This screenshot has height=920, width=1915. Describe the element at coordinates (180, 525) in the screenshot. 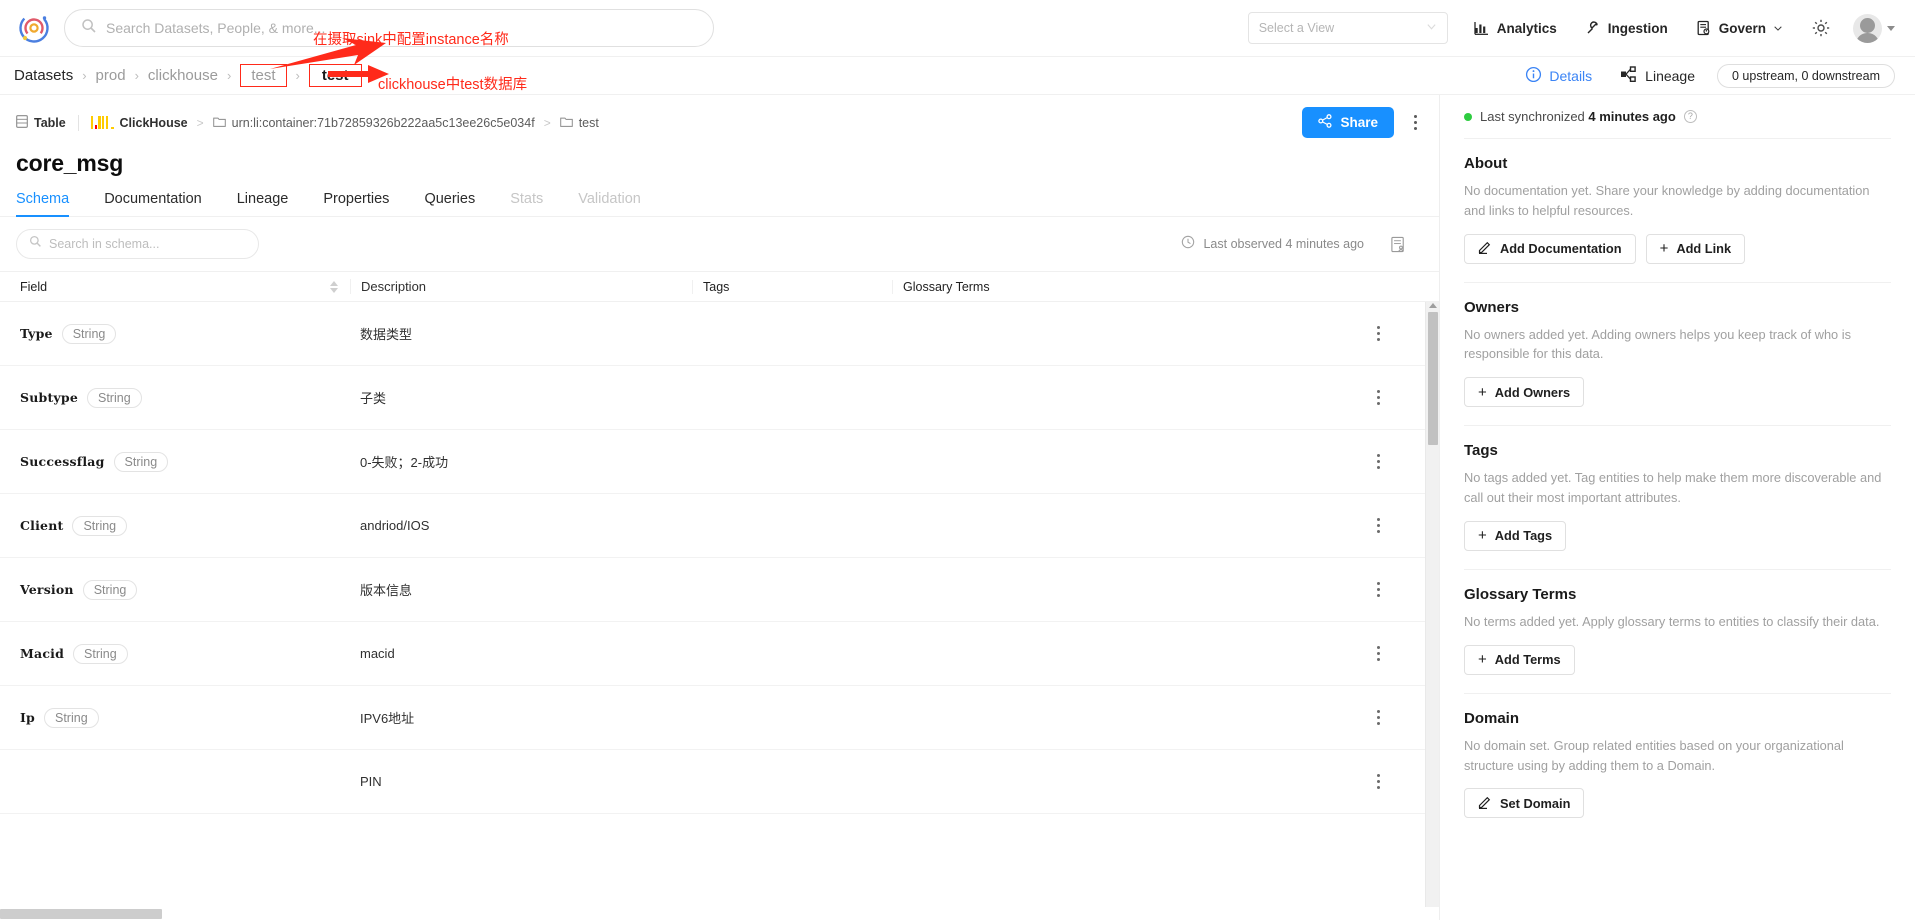

I see `row-field: Client String` at that location.